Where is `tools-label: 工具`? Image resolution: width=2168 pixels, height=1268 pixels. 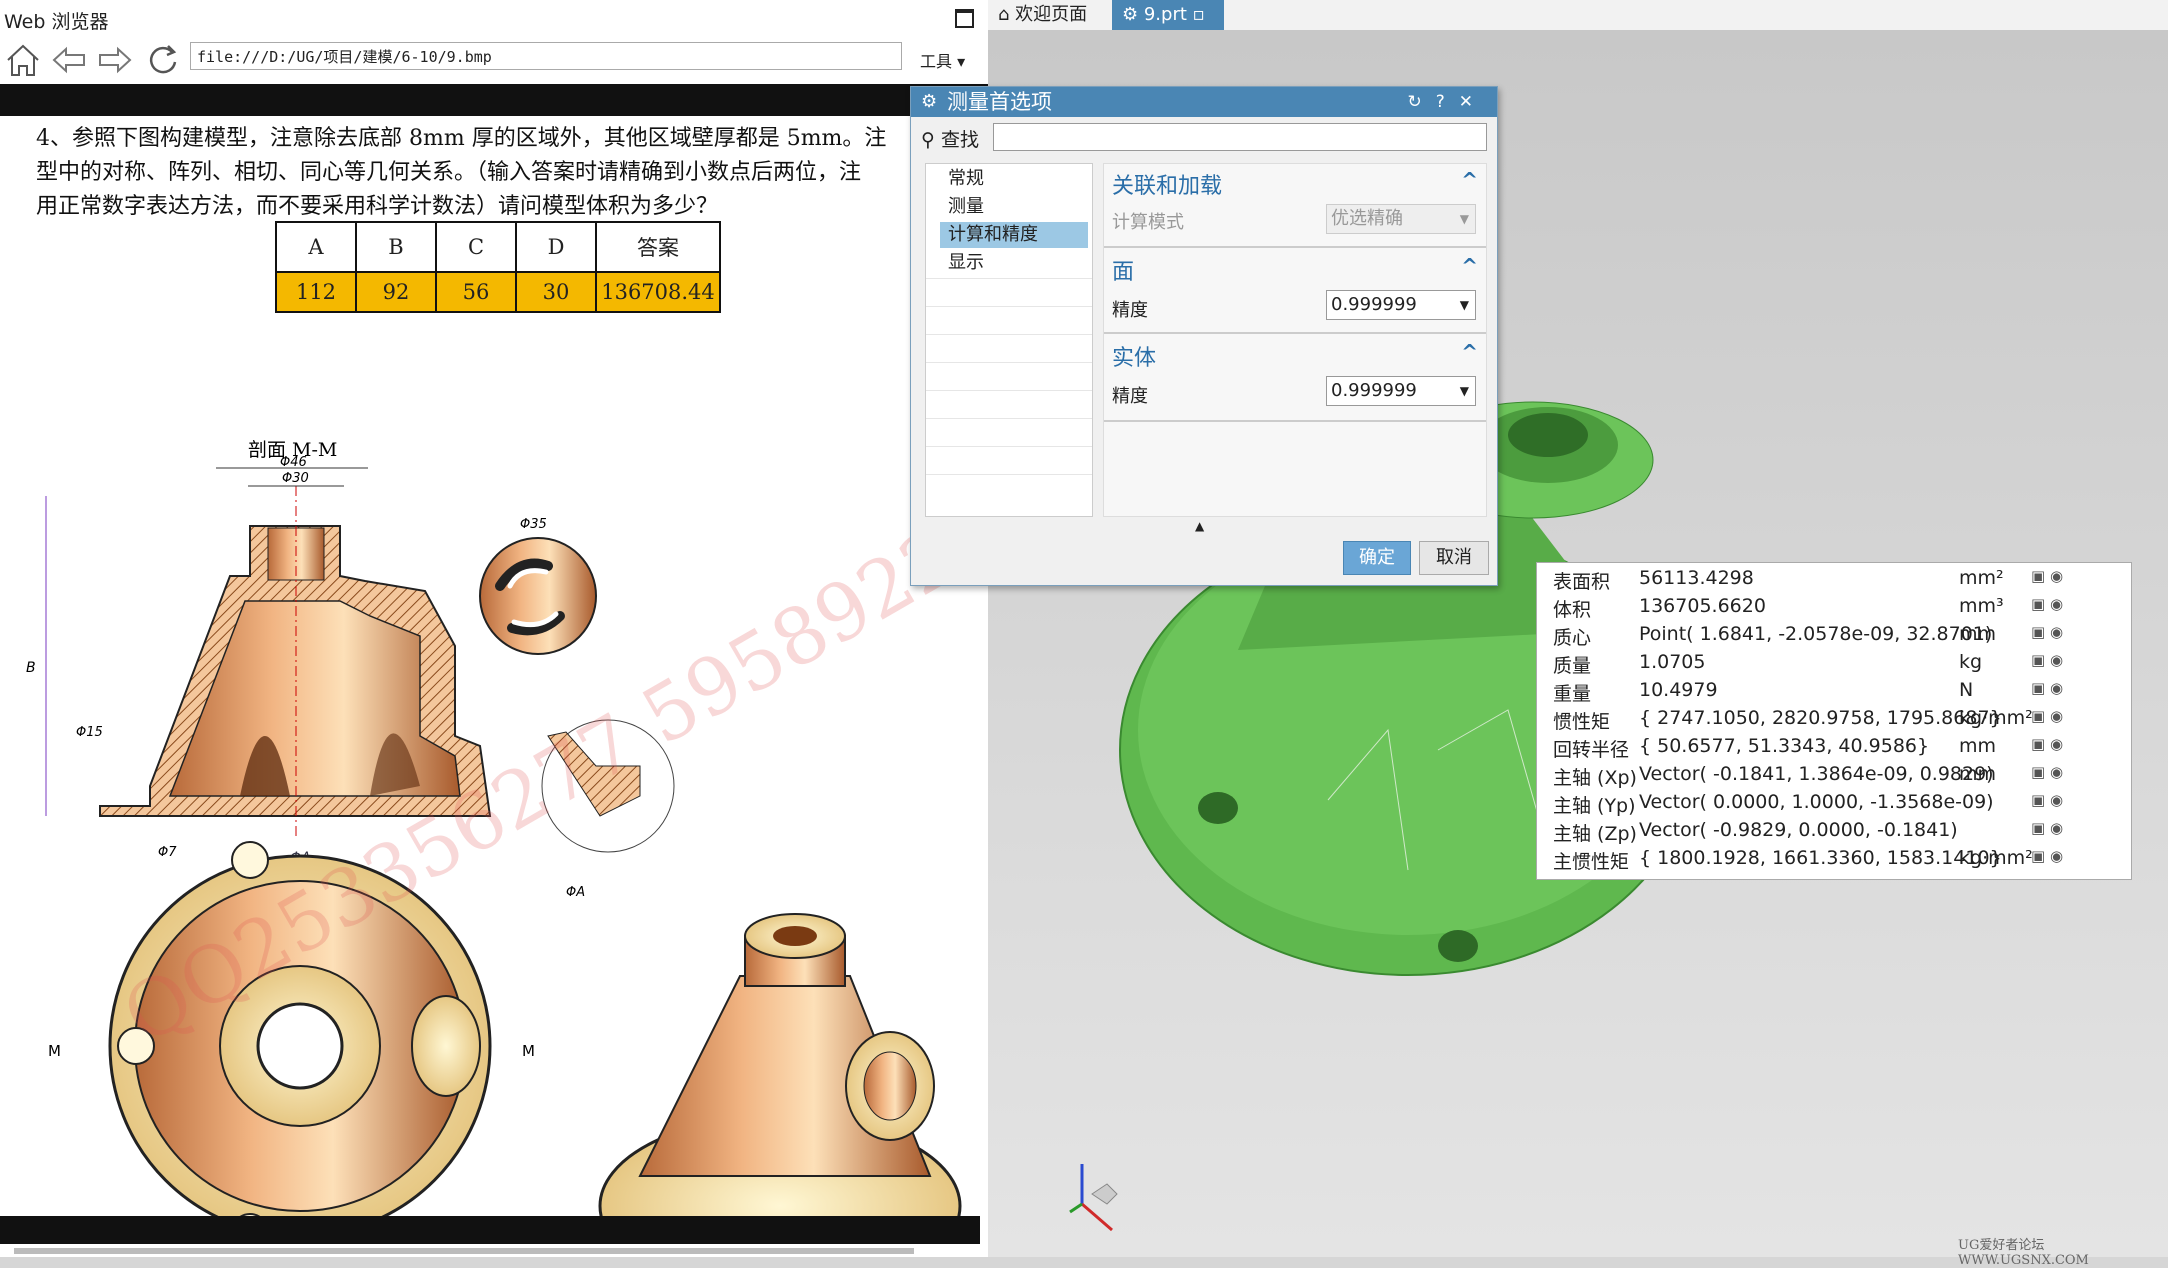 tools-label: 工具 is located at coordinates (936, 61).